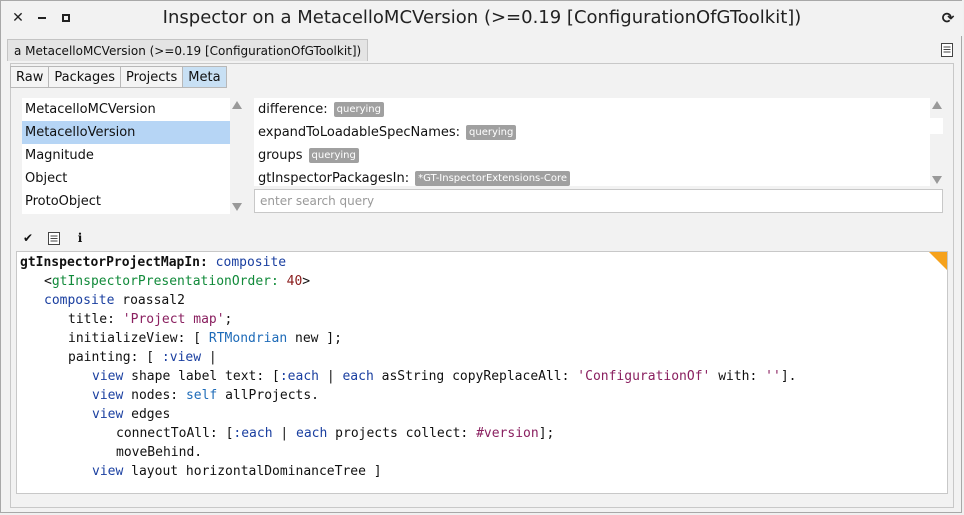 The height and width of the screenshot is (515, 964). What do you see at coordinates (159, 452) in the screenshot?
I see `code-line: moveBehind.` at bounding box center [159, 452].